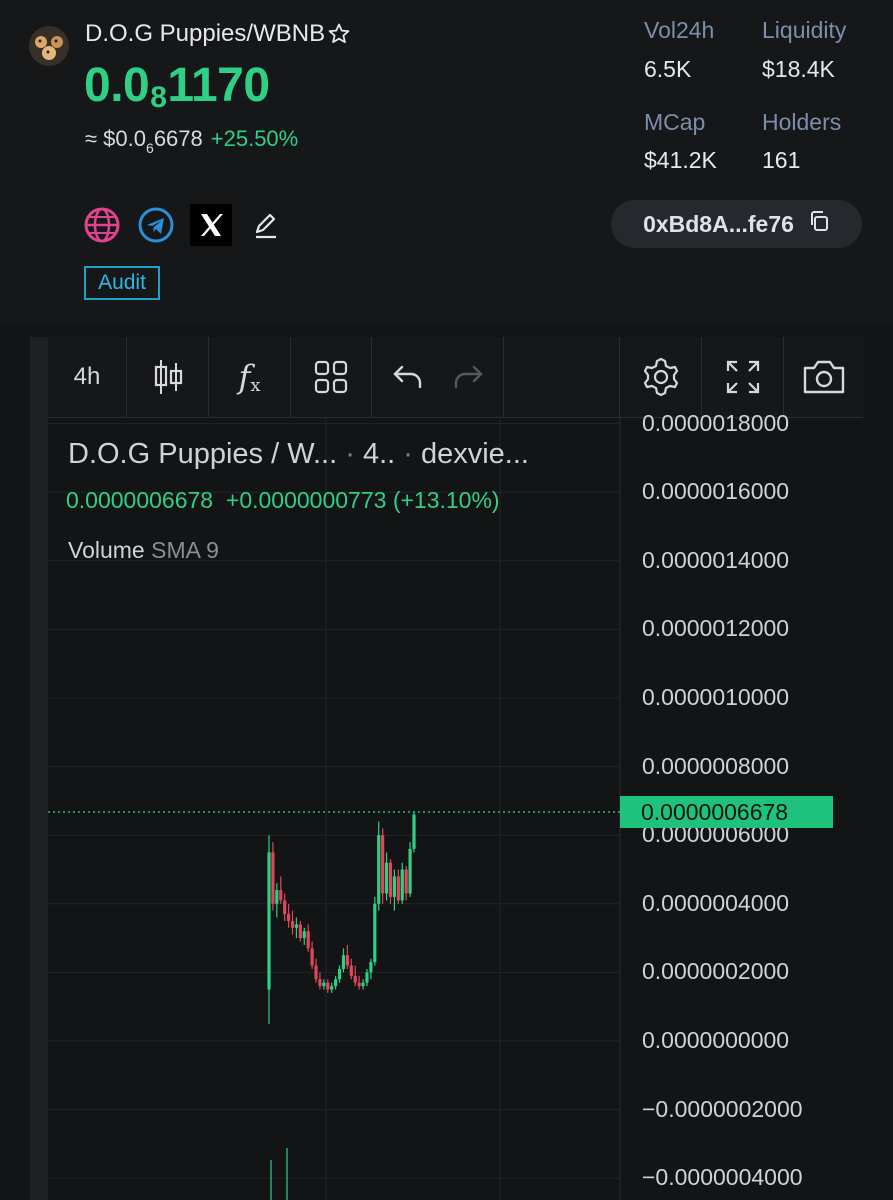 The height and width of the screenshot is (1200, 893). I want to click on contract-address-button: 0xBd8A...fe76, so click(736, 224).